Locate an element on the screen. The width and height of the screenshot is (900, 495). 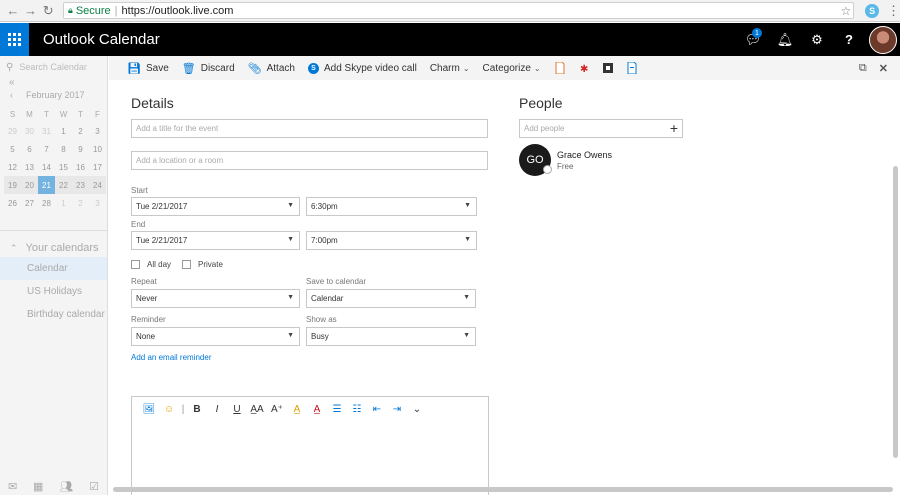
grow-font-icon: A⁺ is located at coordinates (277, 409).